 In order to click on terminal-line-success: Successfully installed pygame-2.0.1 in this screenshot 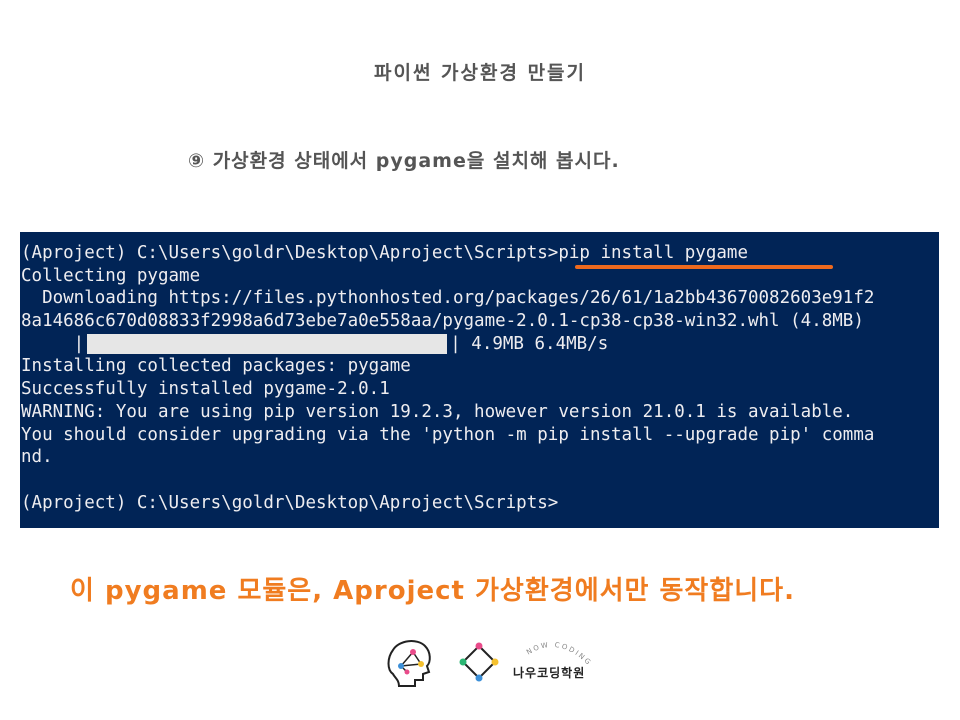, I will do `click(205, 389)`.